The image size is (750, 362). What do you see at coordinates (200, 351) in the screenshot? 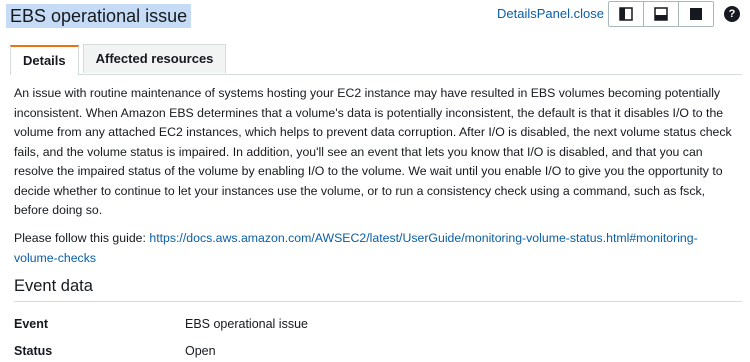
I see `status-value: Open` at bounding box center [200, 351].